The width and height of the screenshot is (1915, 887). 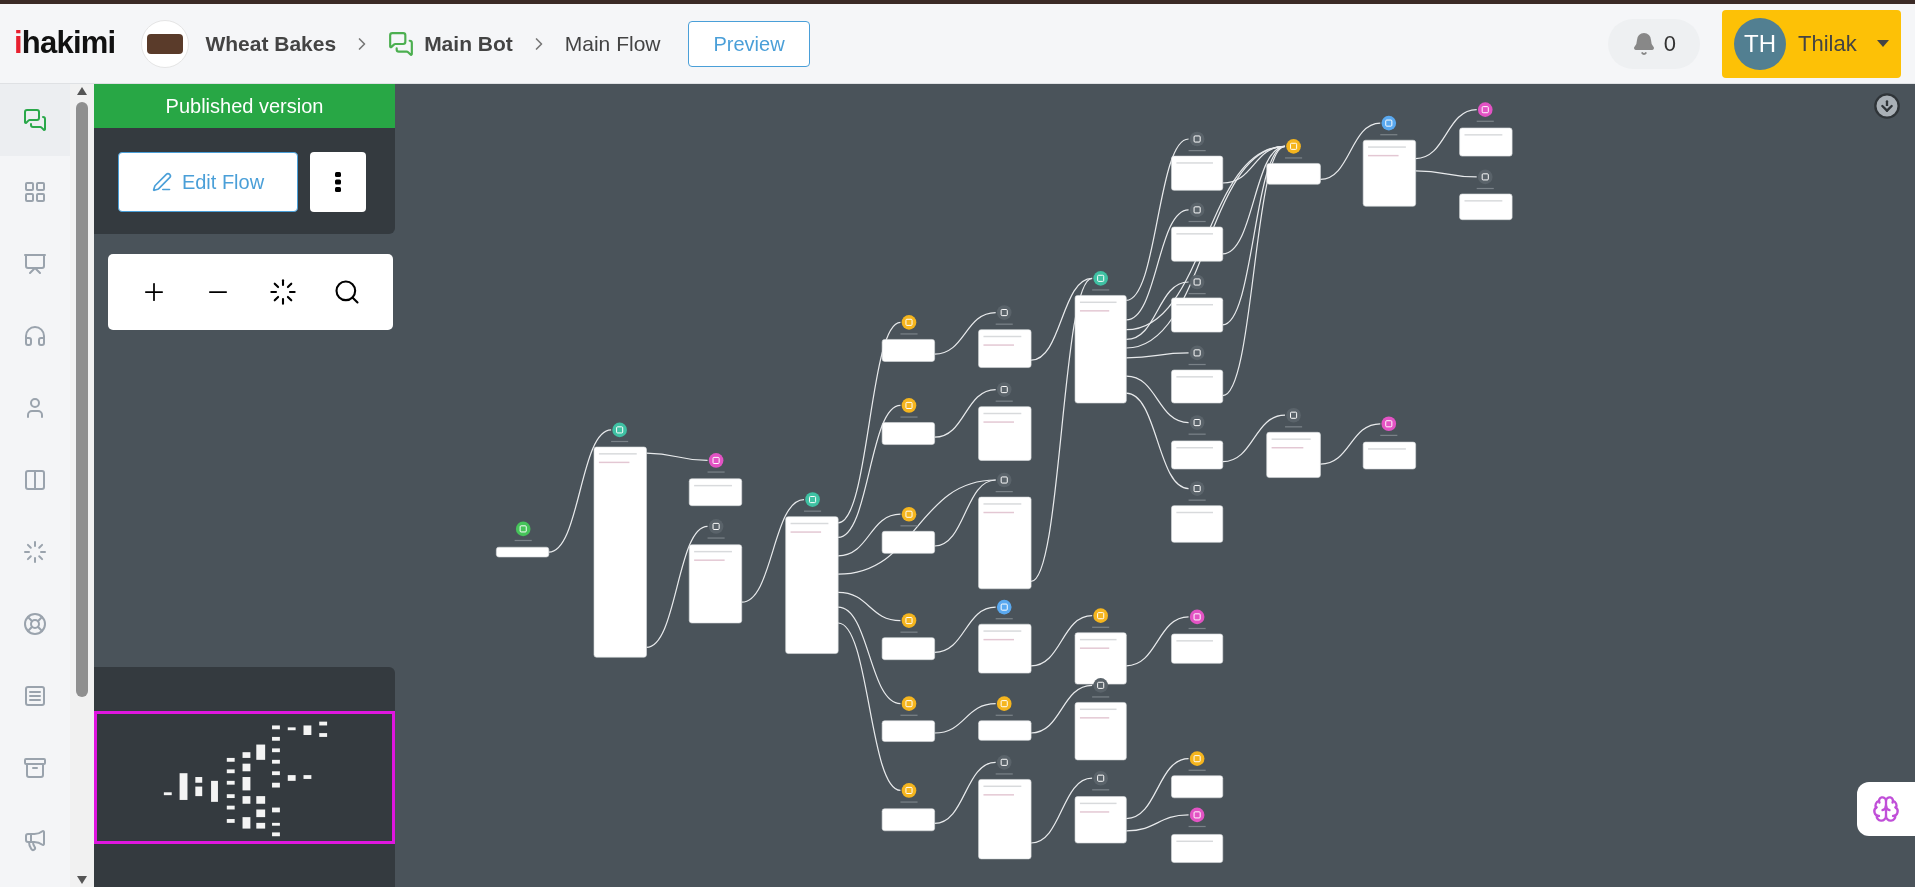 What do you see at coordinates (35, 696) in the screenshot?
I see `square-menu-icon` at bounding box center [35, 696].